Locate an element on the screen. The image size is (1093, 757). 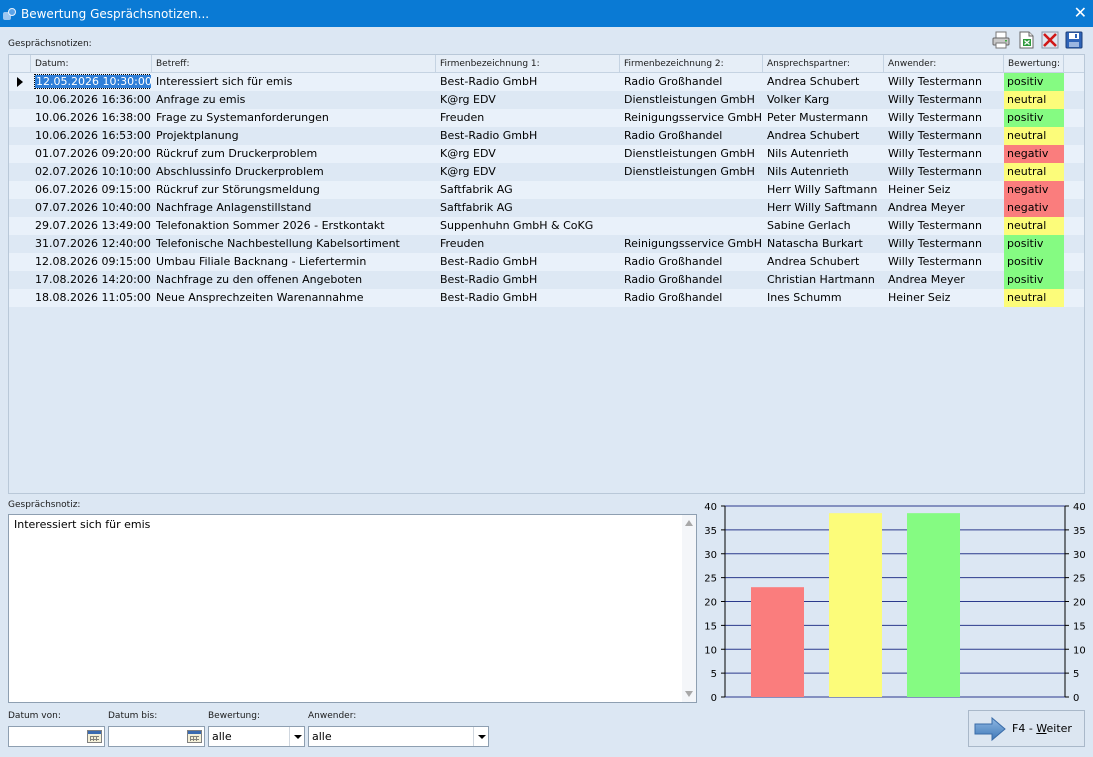
export-excel-icon is located at coordinates (1026, 40).